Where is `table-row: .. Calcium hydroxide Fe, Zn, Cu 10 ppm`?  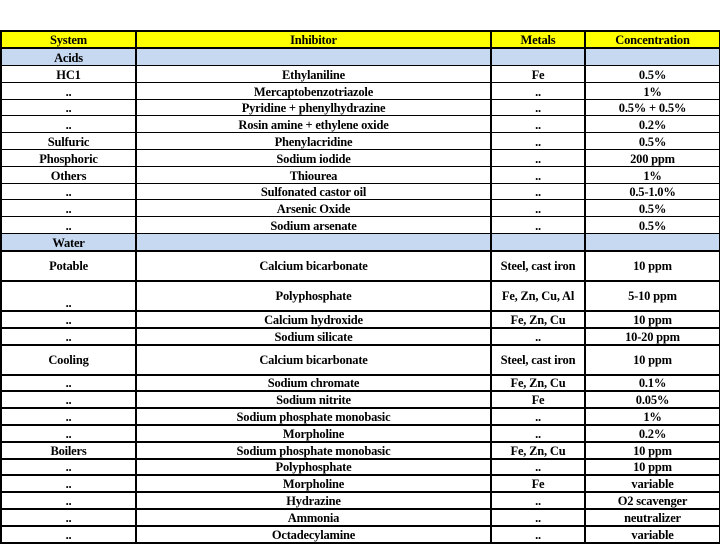 table-row: .. Calcium hydroxide Fe, Zn, Cu 10 ppm is located at coordinates (360, 319).